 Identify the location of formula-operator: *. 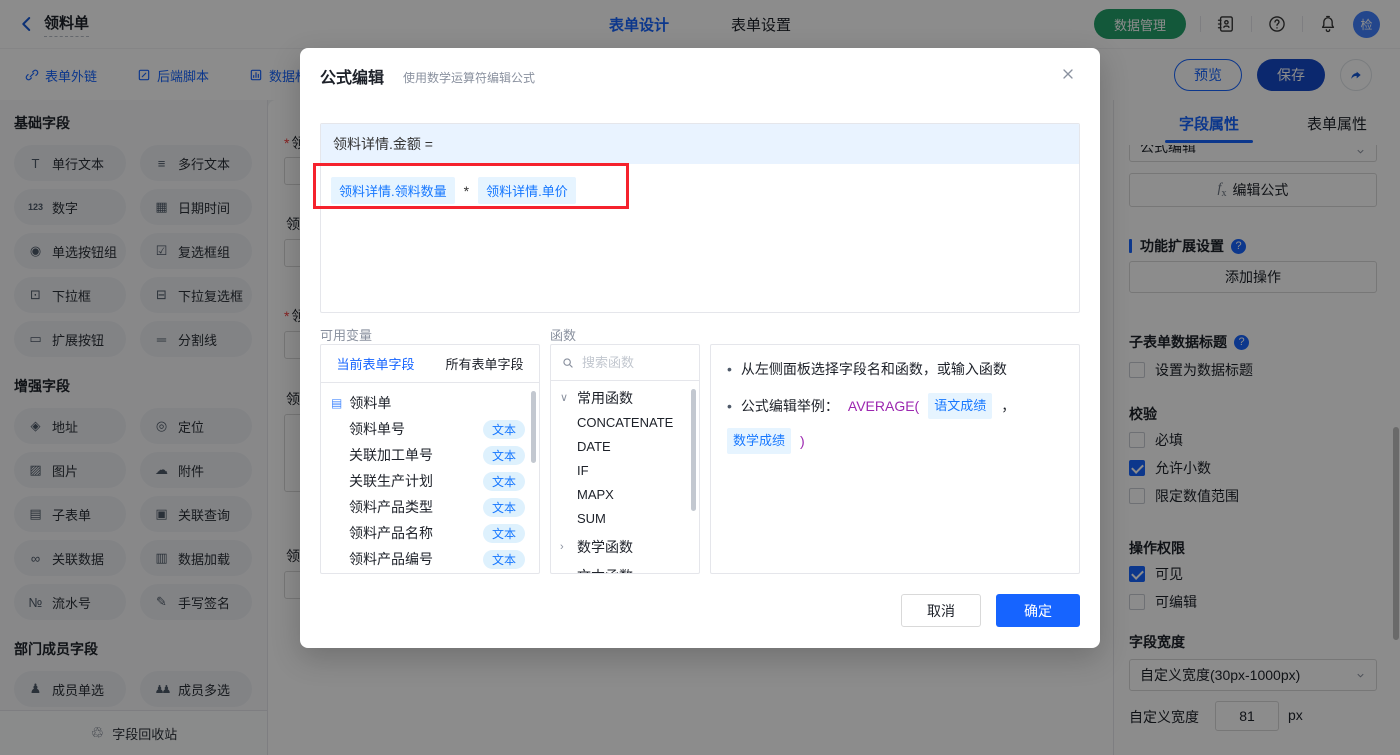
(466, 190).